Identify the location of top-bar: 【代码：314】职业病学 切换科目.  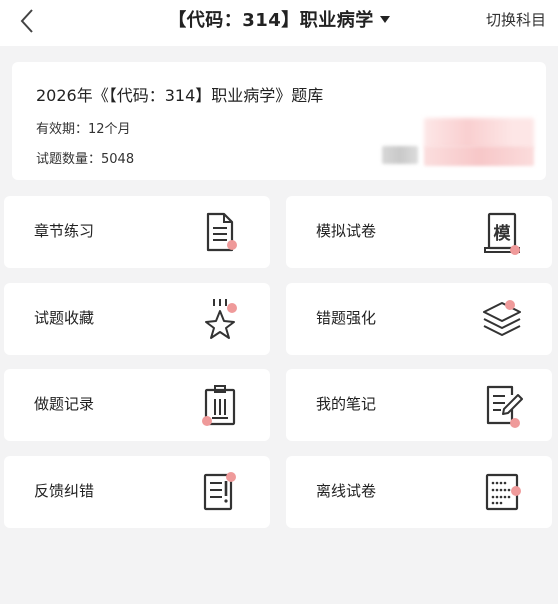
(279, 23).